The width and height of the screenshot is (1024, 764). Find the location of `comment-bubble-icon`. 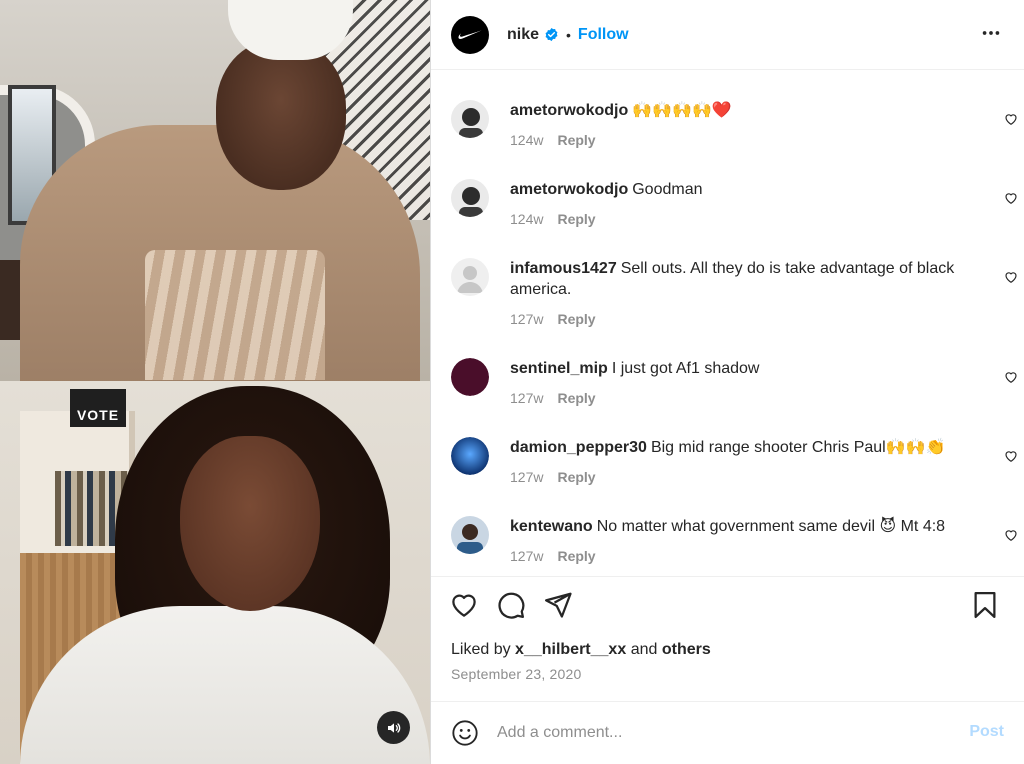

comment-bubble-icon is located at coordinates (511, 605).